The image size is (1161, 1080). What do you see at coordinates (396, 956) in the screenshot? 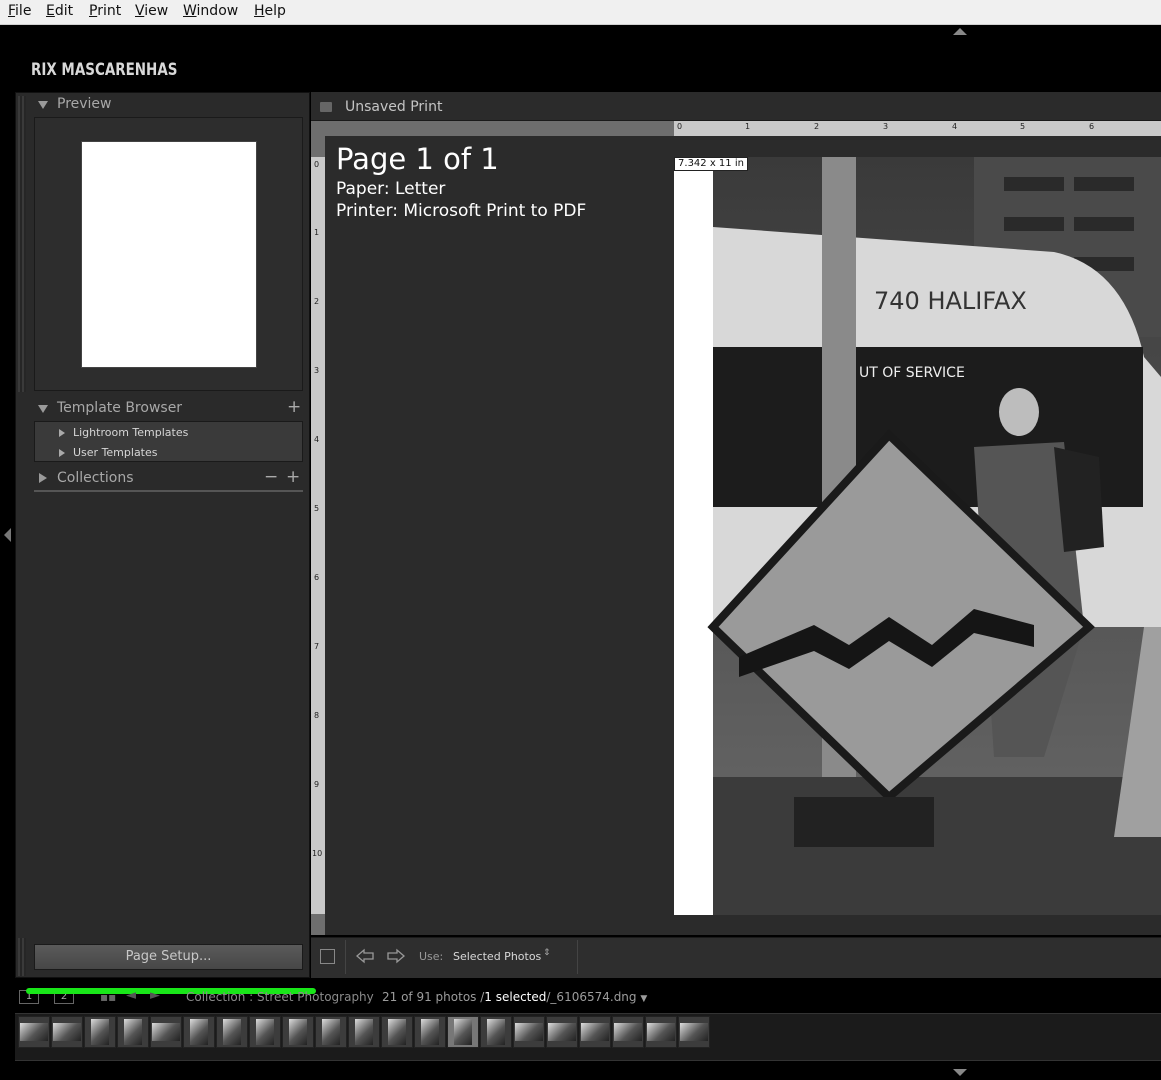
I see `next-page-arrow-icon` at bounding box center [396, 956].